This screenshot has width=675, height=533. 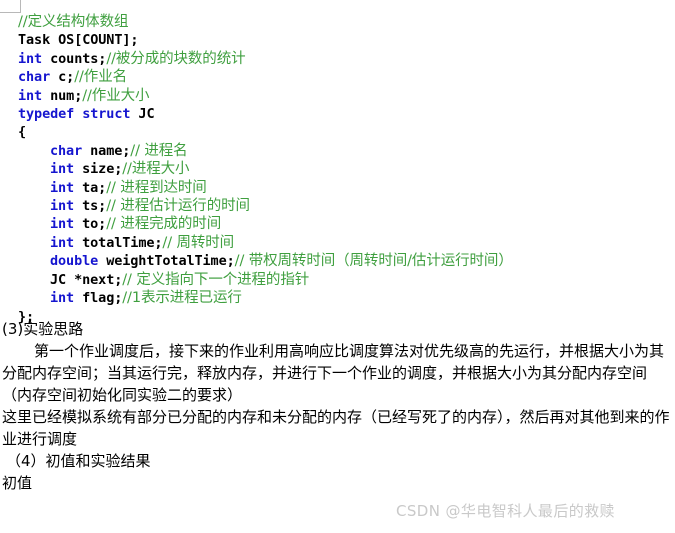 What do you see at coordinates (337, 224) in the screenshot?
I see `code-line: int to;// 进程完成的时间` at bounding box center [337, 224].